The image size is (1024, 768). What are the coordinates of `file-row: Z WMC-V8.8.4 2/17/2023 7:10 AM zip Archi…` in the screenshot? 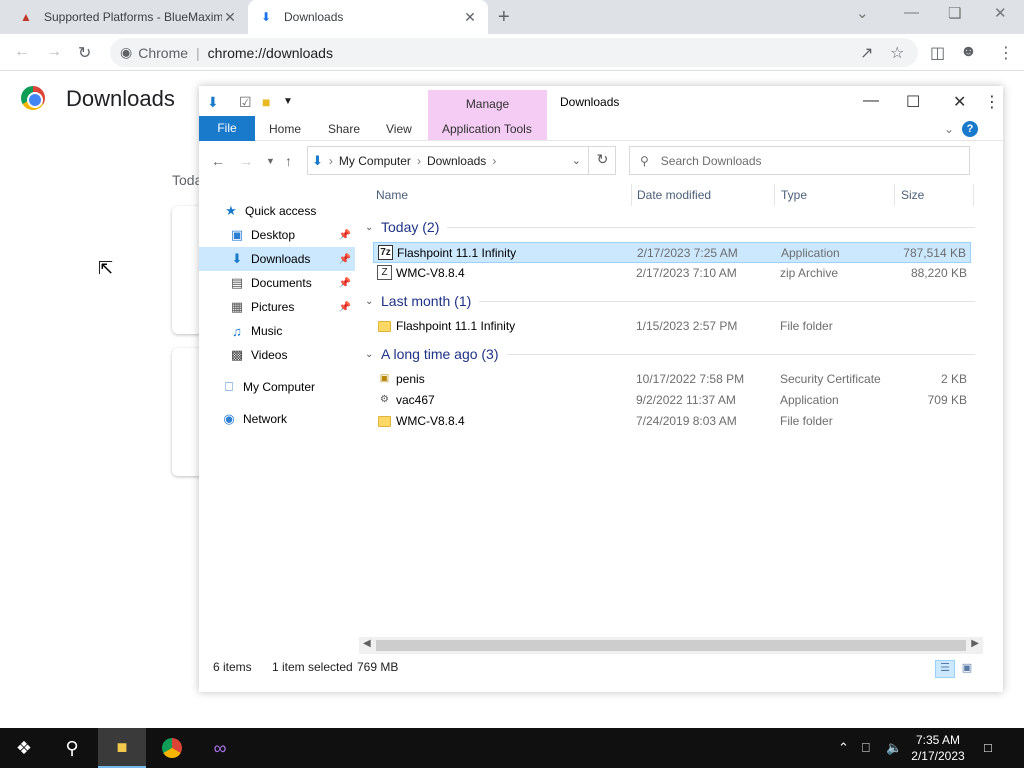 It's located at (672, 273).